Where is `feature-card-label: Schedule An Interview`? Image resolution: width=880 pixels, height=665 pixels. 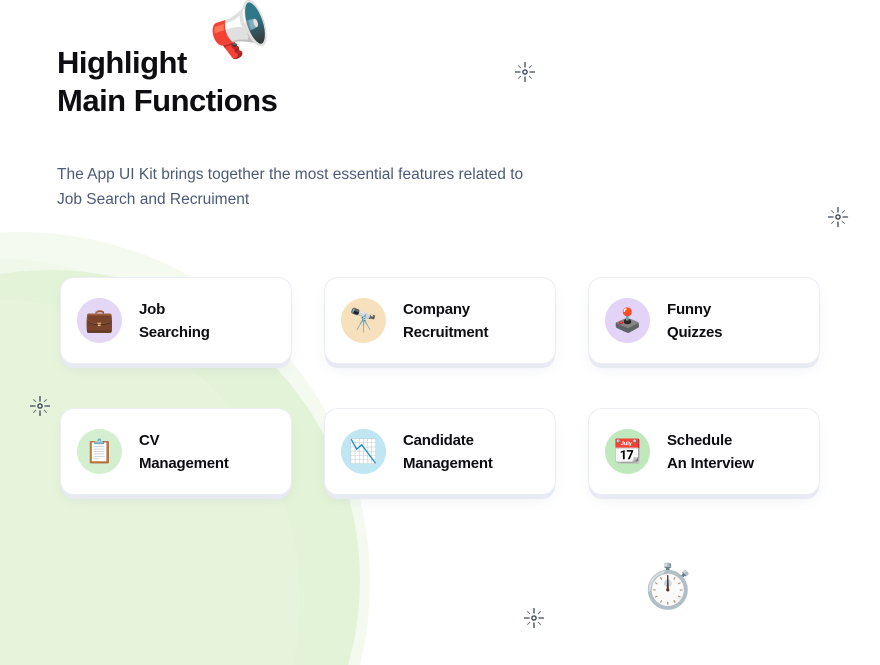 feature-card-label: Schedule An Interview is located at coordinates (710, 452).